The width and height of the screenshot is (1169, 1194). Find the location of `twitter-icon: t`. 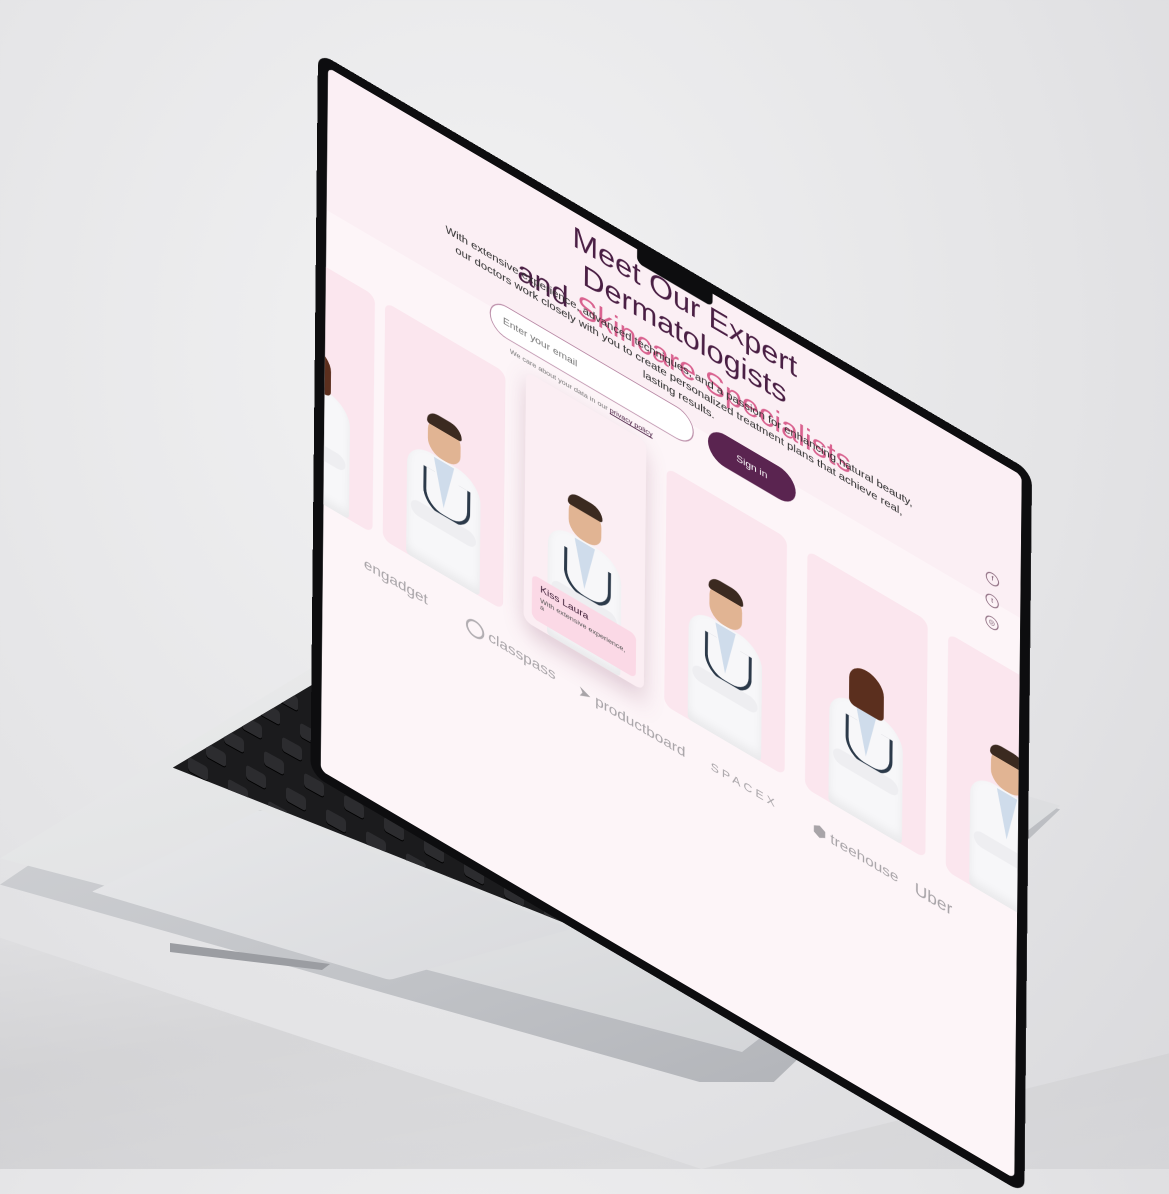

twitter-icon: t is located at coordinates (992, 601).